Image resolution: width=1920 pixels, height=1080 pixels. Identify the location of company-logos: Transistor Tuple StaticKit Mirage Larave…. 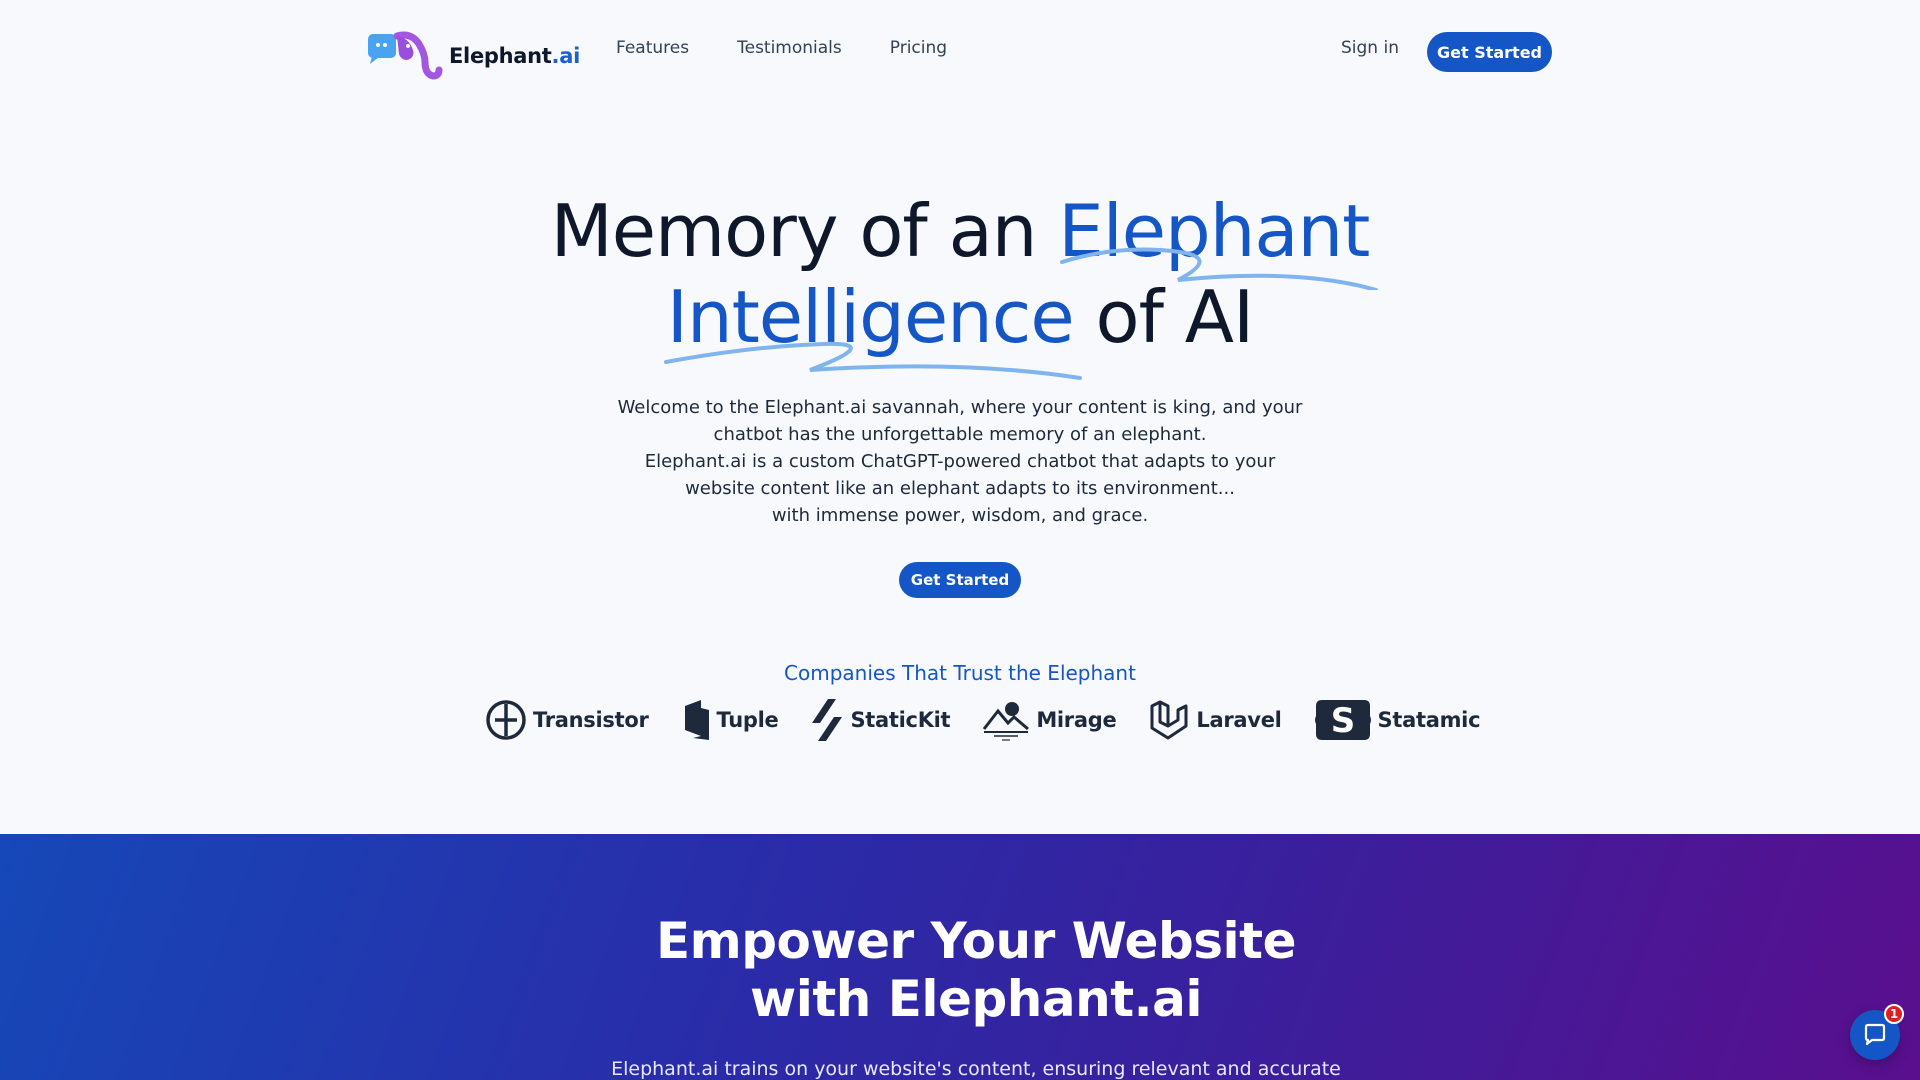
(983, 720).